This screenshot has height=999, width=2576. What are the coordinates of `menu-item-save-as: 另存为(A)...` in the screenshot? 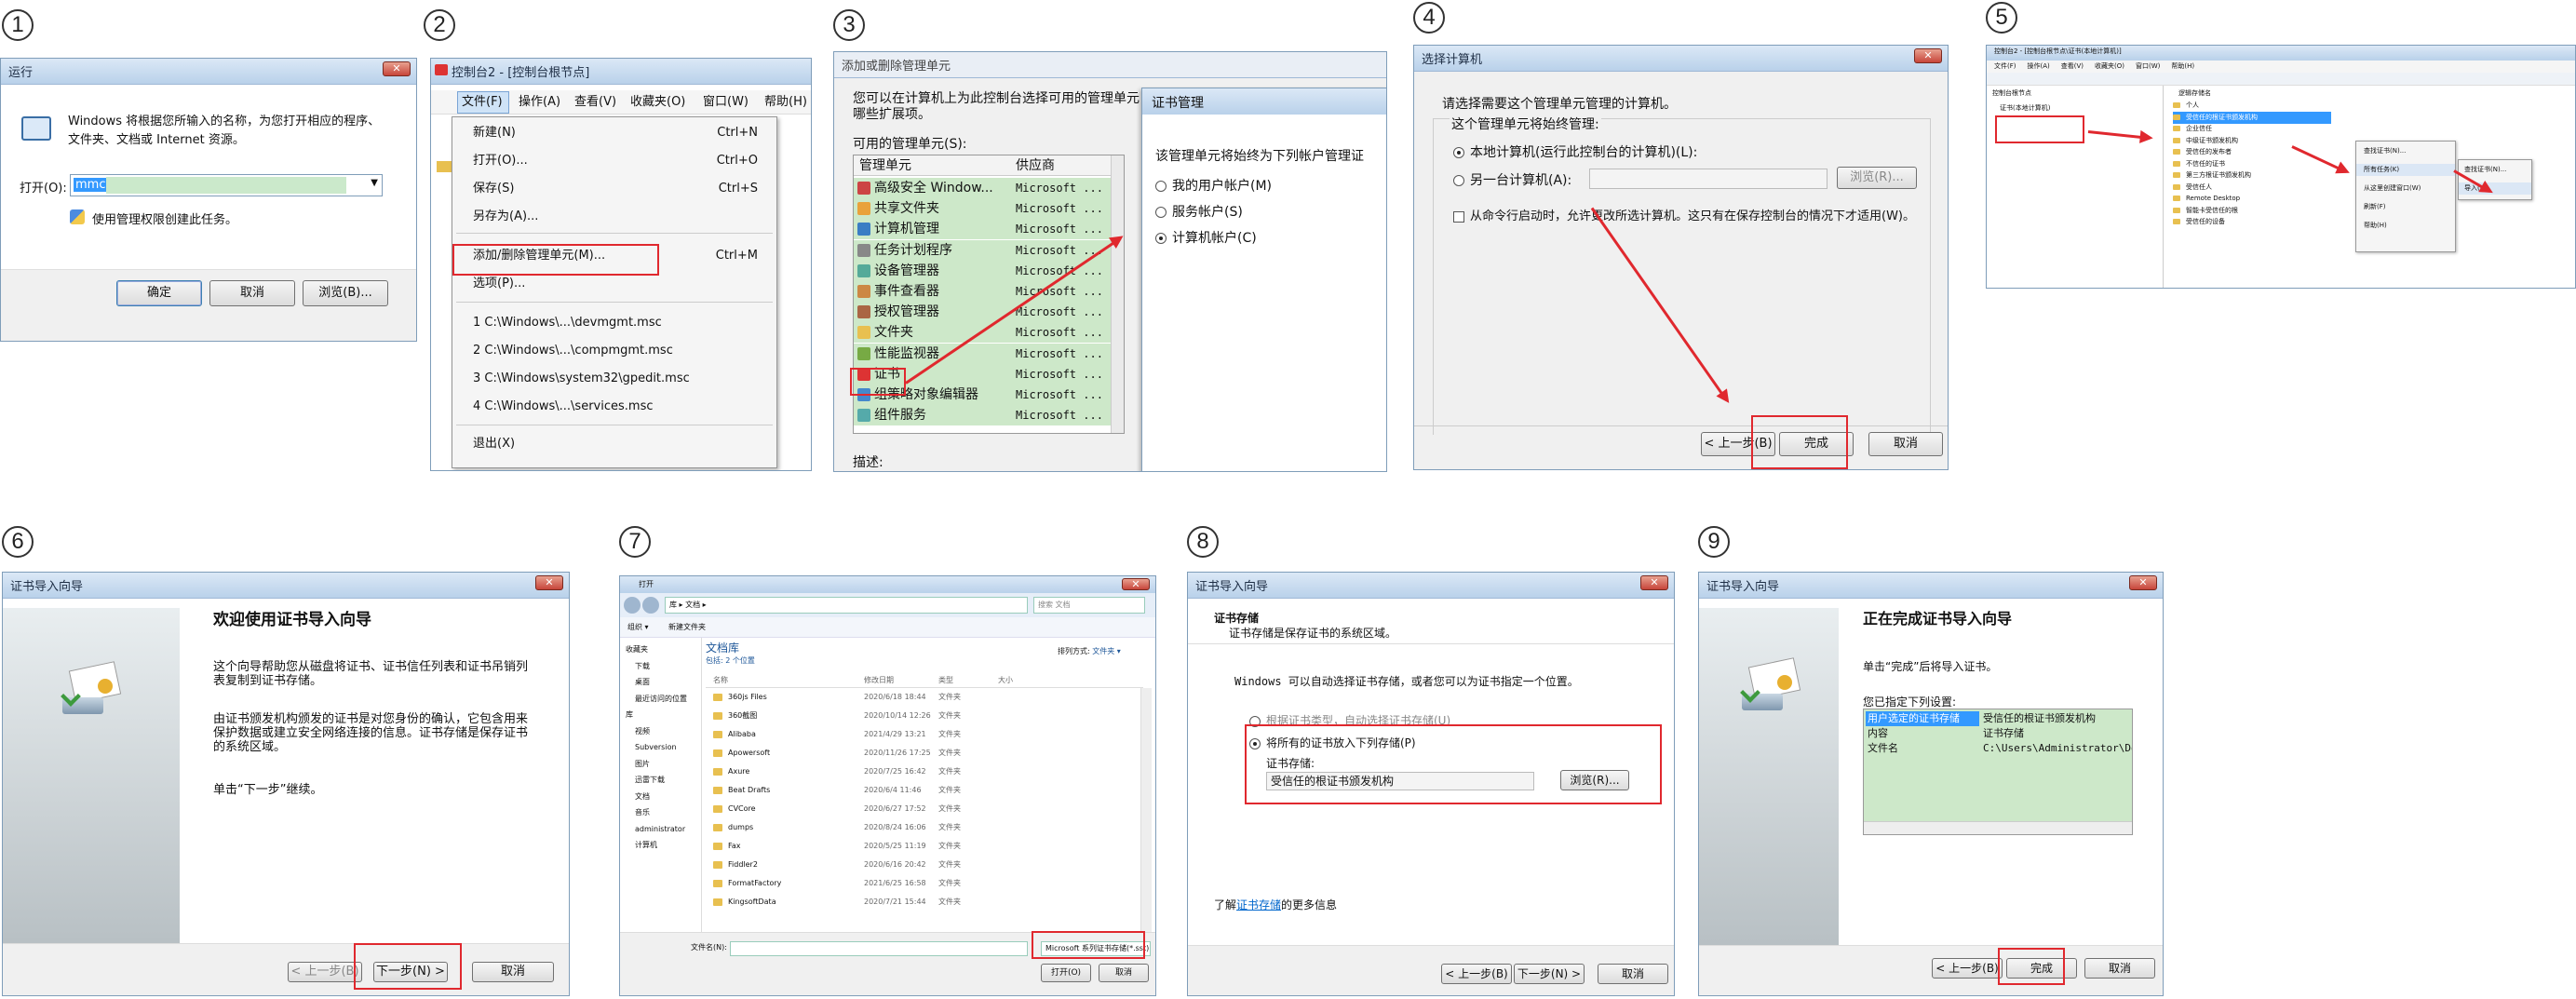 It's located at (614, 217).